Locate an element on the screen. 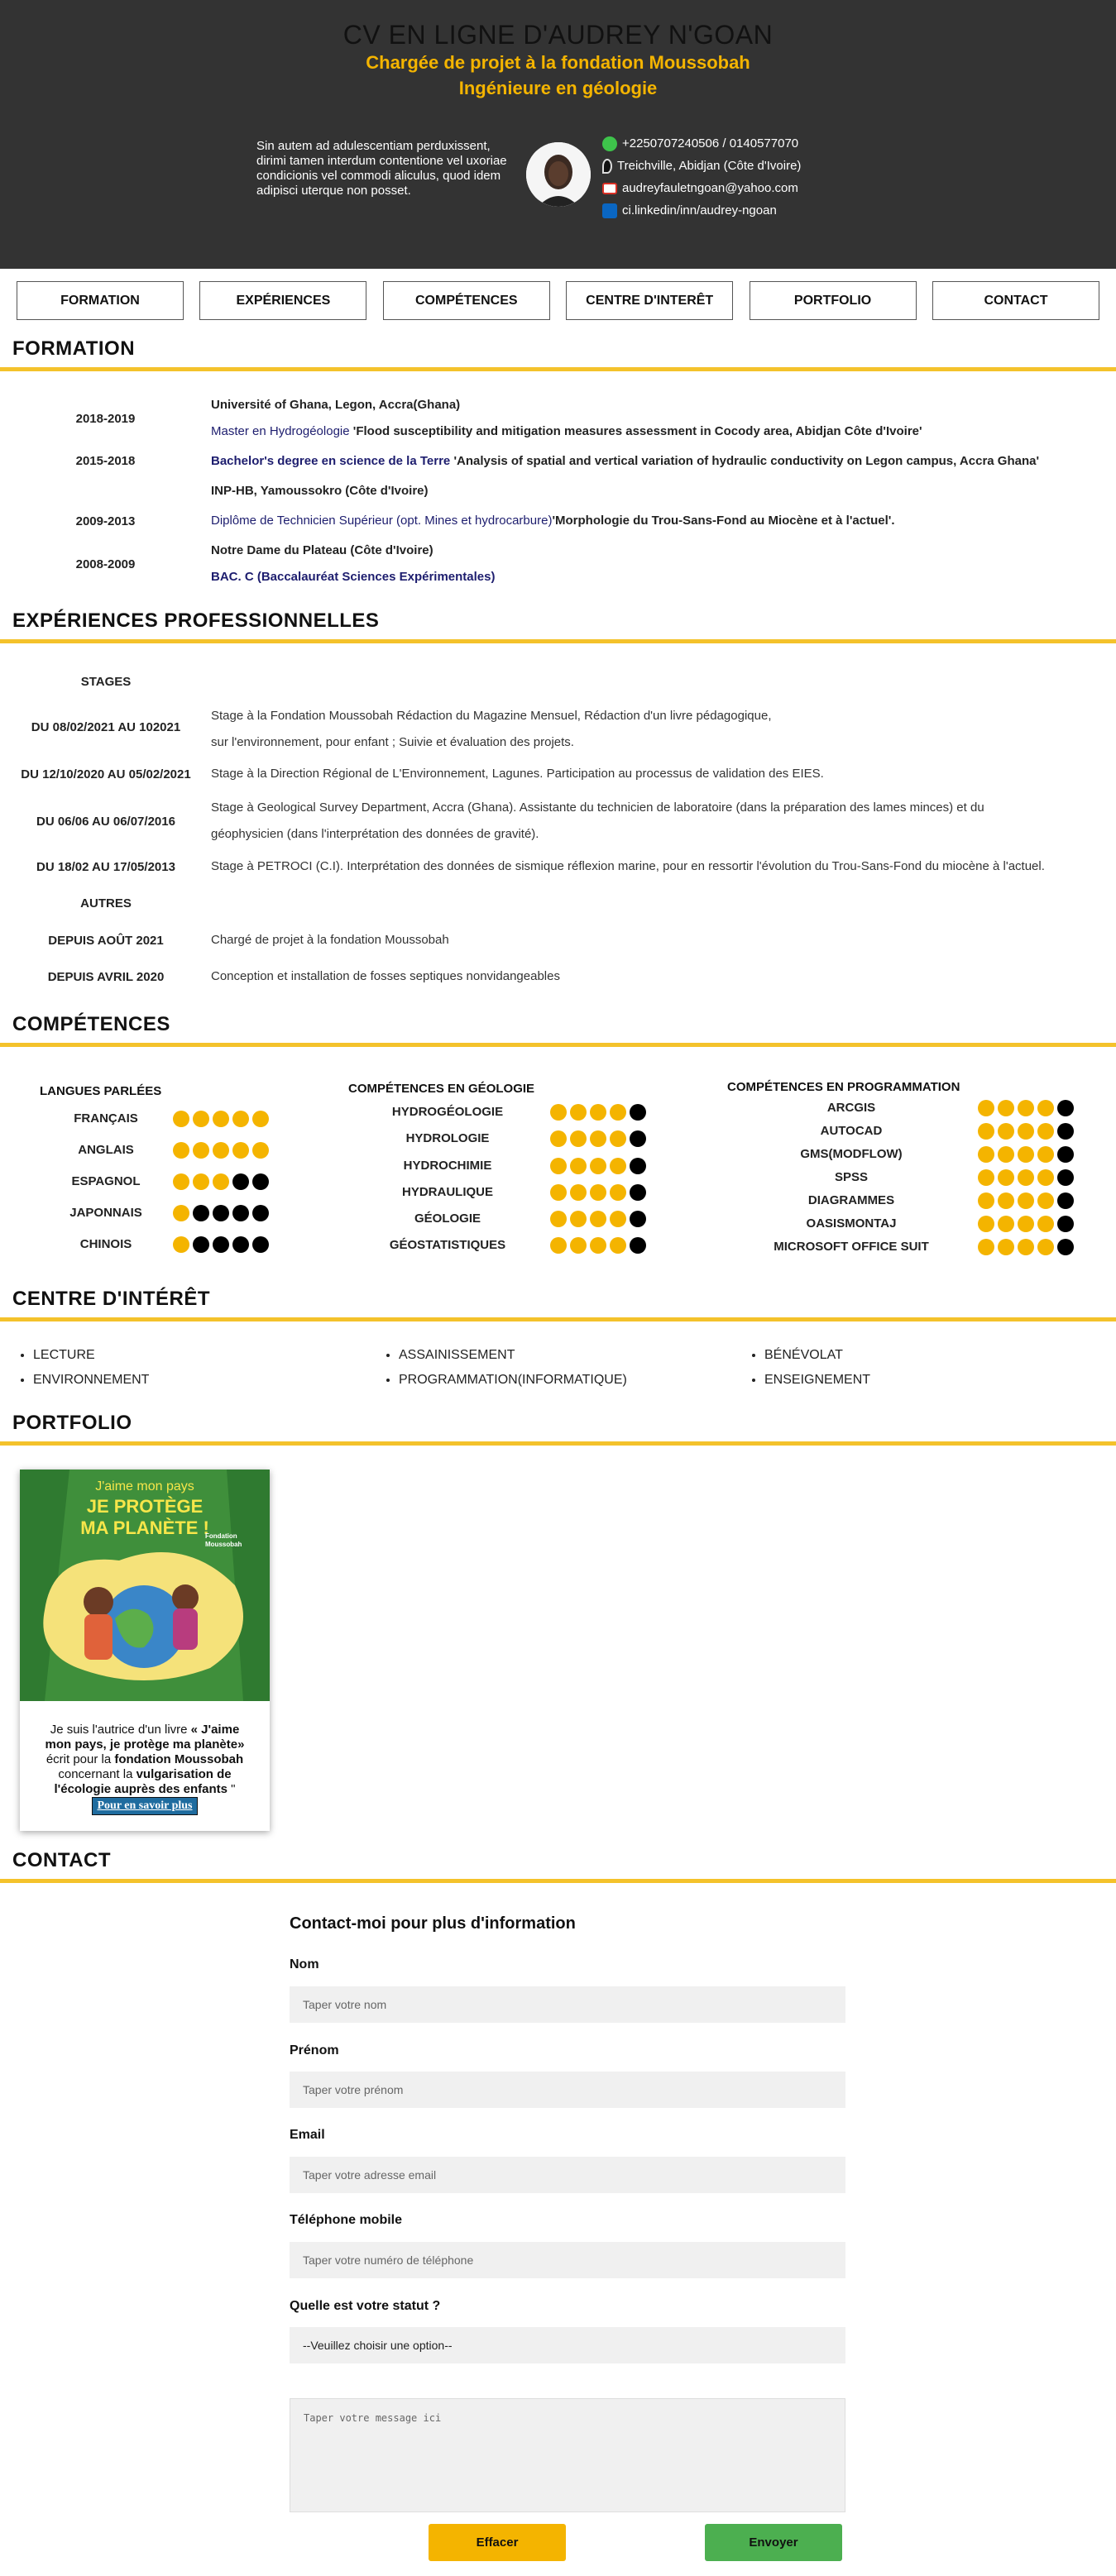 This screenshot has width=1116, height=2576. skill-label: MICROSOFT OFFICE SUIT is located at coordinates (851, 1247).